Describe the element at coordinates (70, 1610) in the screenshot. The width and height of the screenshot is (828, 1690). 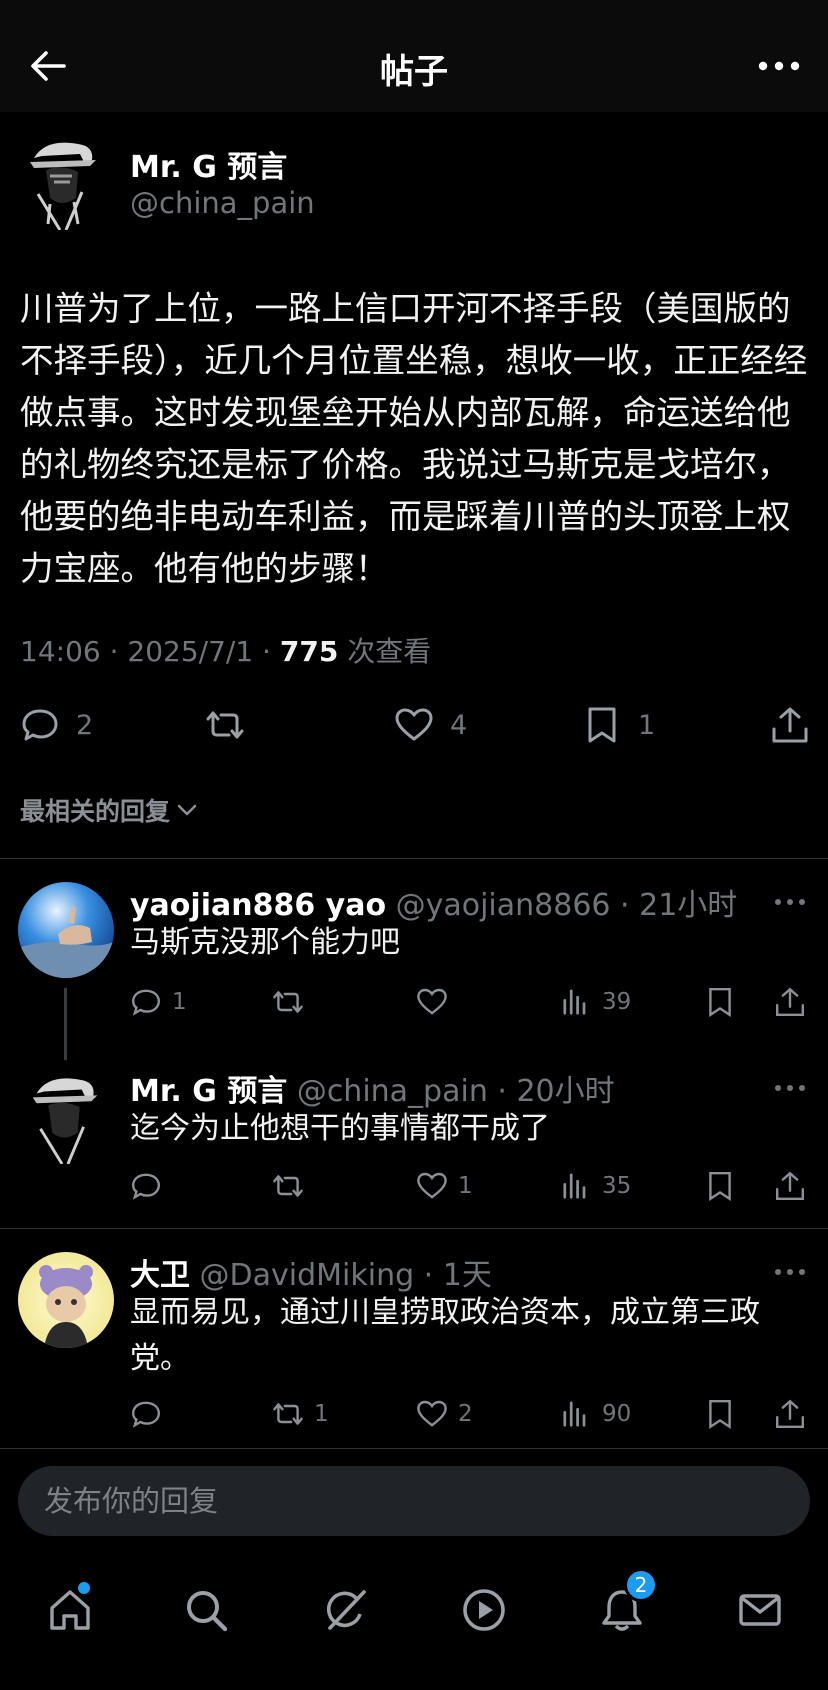
I see `tab-home` at that location.